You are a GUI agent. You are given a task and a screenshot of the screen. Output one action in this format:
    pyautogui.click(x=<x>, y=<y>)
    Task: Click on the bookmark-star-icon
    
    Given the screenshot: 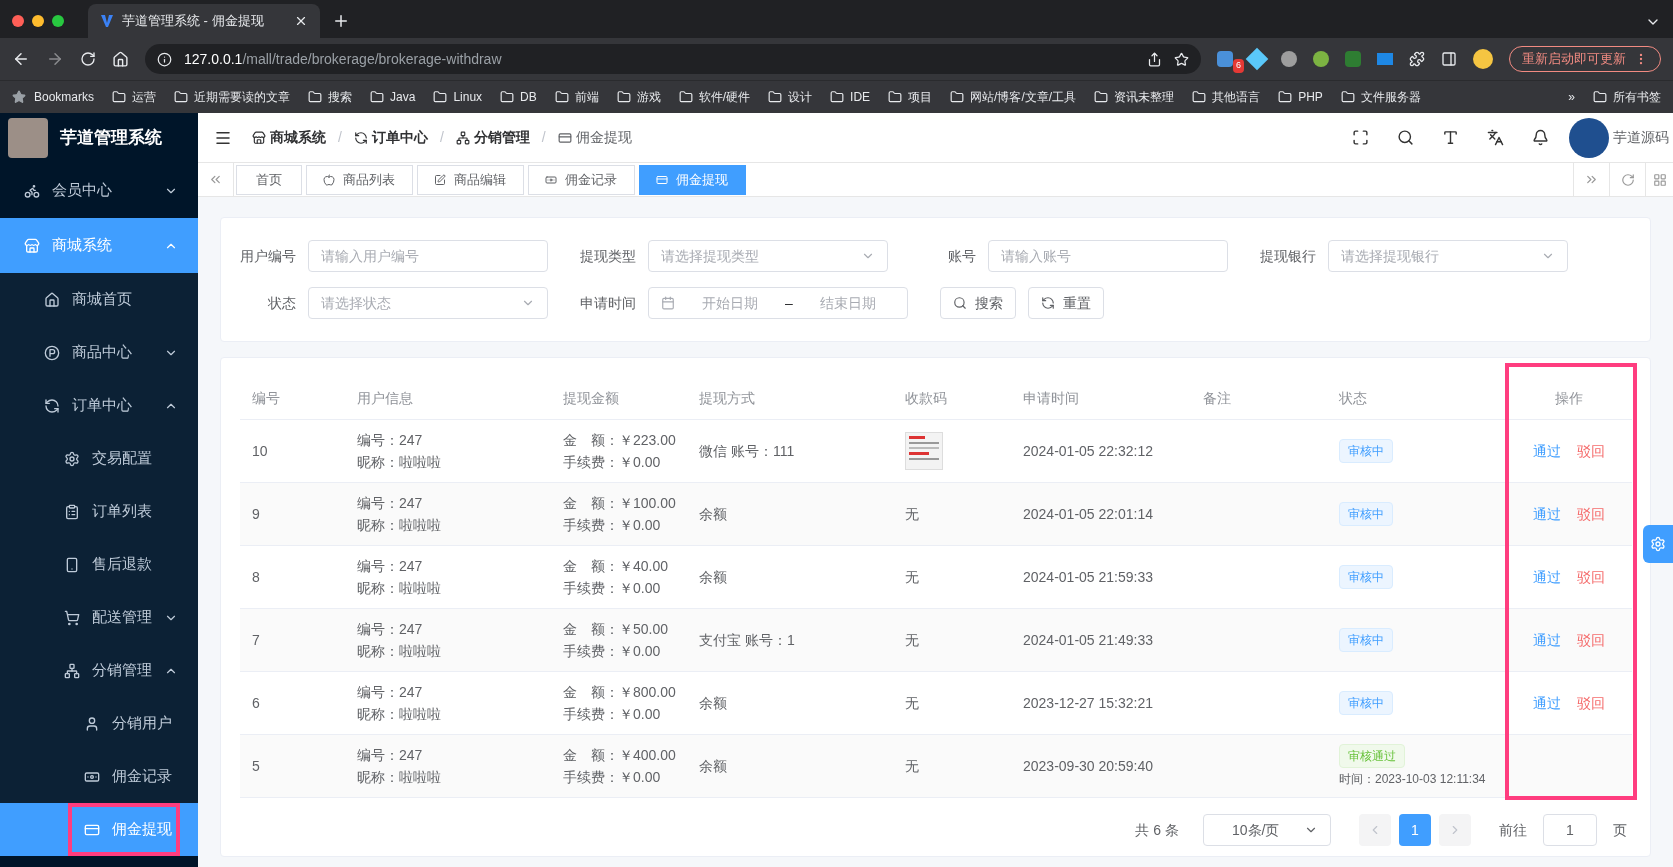 What is the action you would take?
    pyautogui.click(x=1181, y=59)
    